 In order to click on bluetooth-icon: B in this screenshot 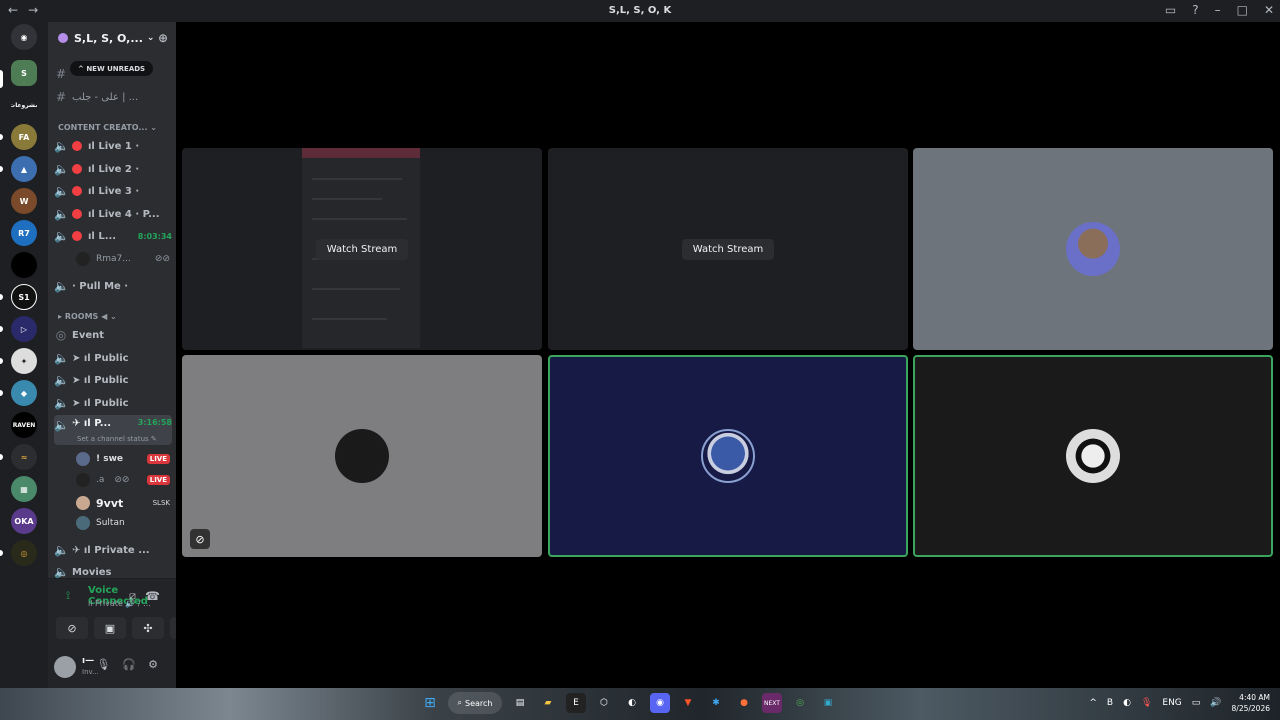, I will do `click(1110, 703)`.